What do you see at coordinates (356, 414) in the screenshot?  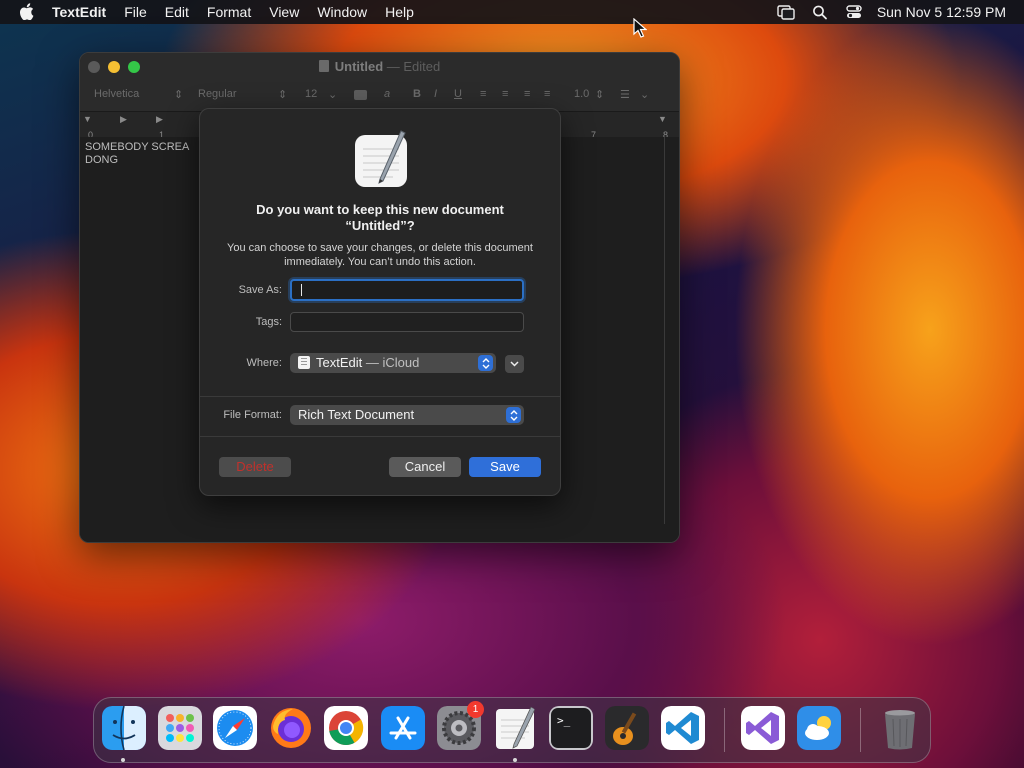 I see `file-format-value: Rich Text Document` at bounding box center [356, 414].